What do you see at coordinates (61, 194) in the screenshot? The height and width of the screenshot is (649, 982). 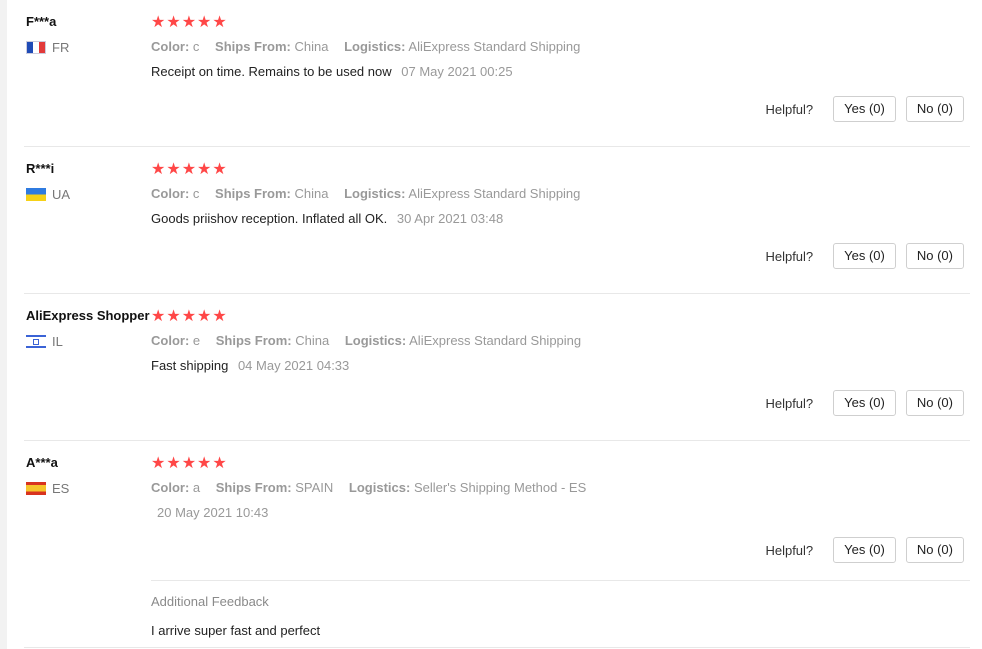 I see `country-code: UA` at bounding box center [61, 194].